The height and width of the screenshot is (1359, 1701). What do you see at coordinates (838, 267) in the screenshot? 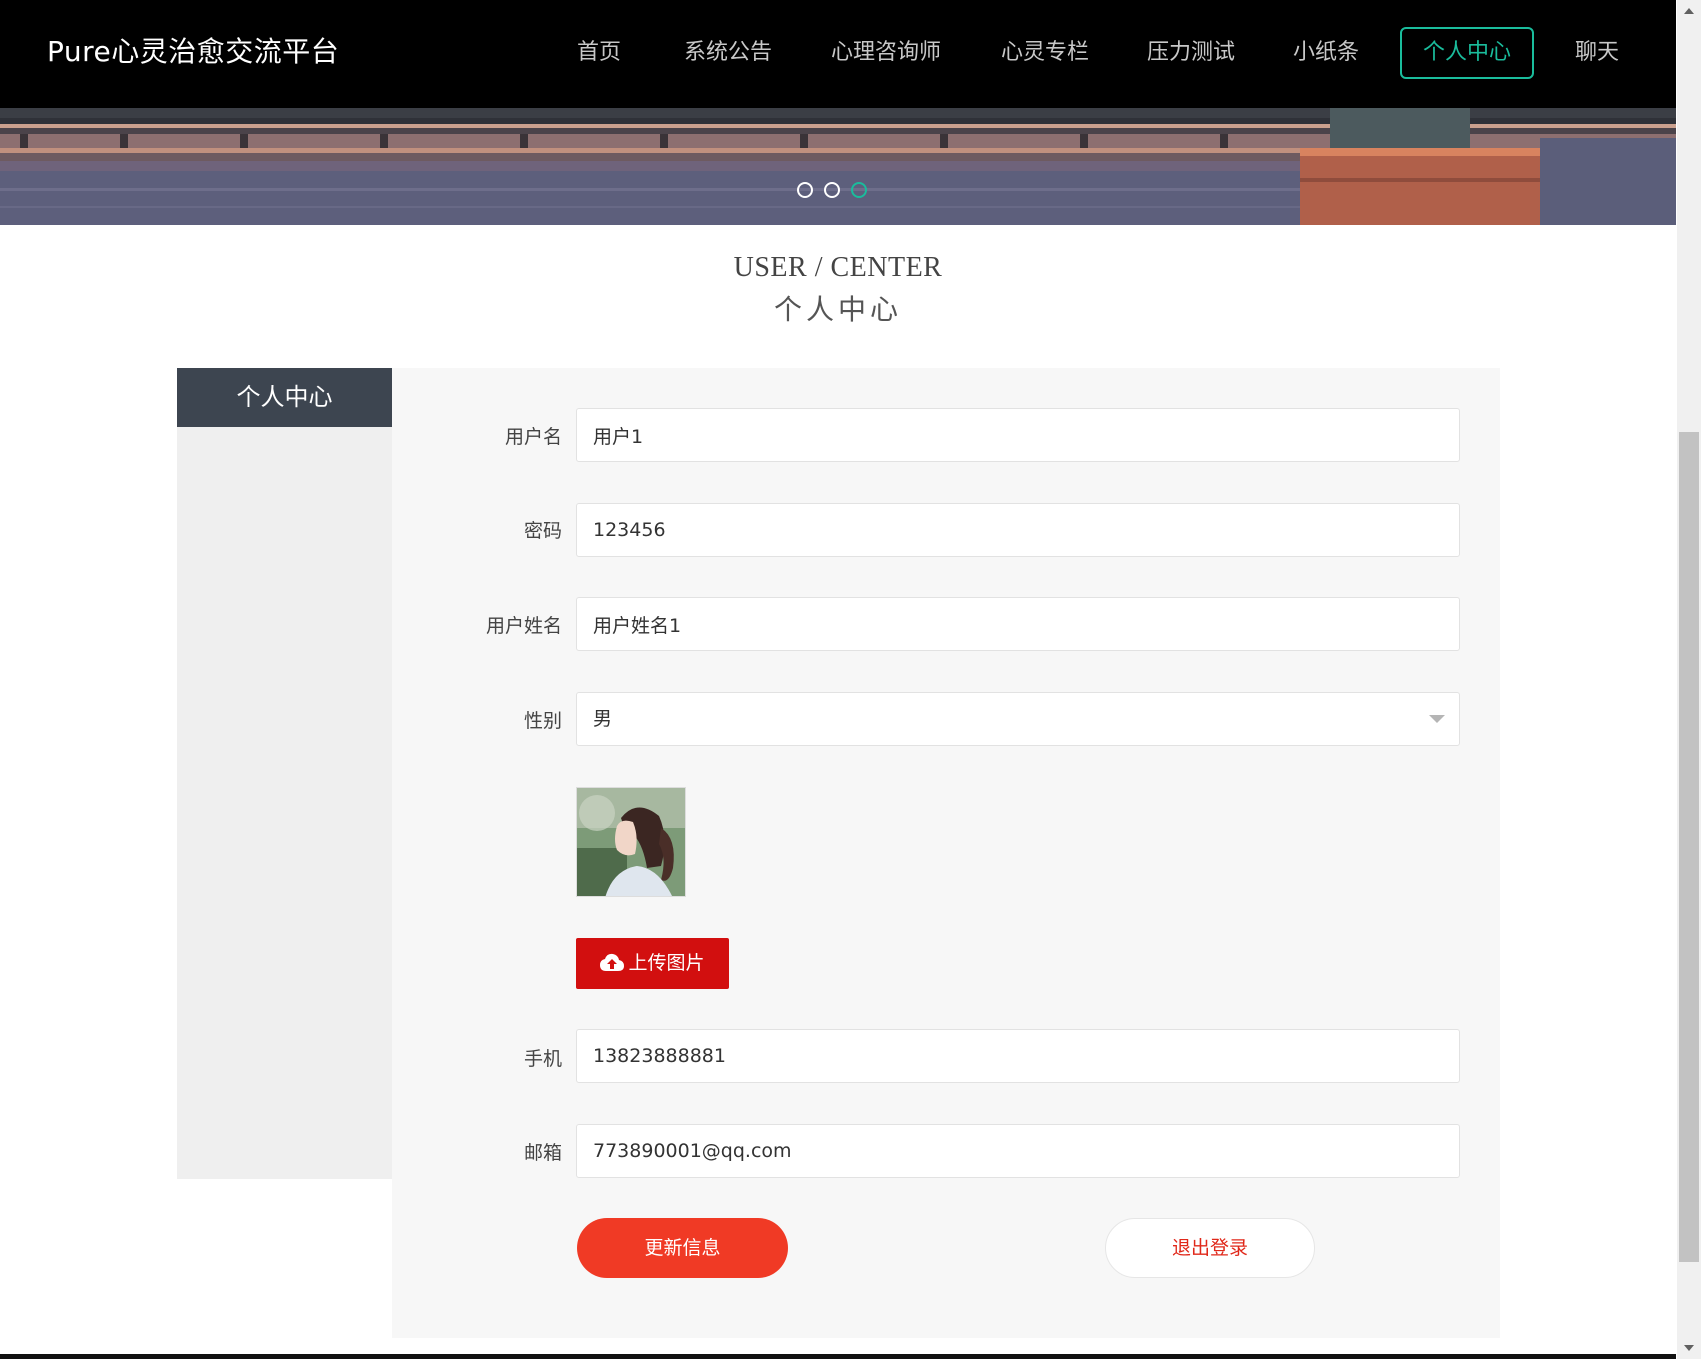
I see `section-title-en: USER / CENTER` at bounding box center [838, 267].